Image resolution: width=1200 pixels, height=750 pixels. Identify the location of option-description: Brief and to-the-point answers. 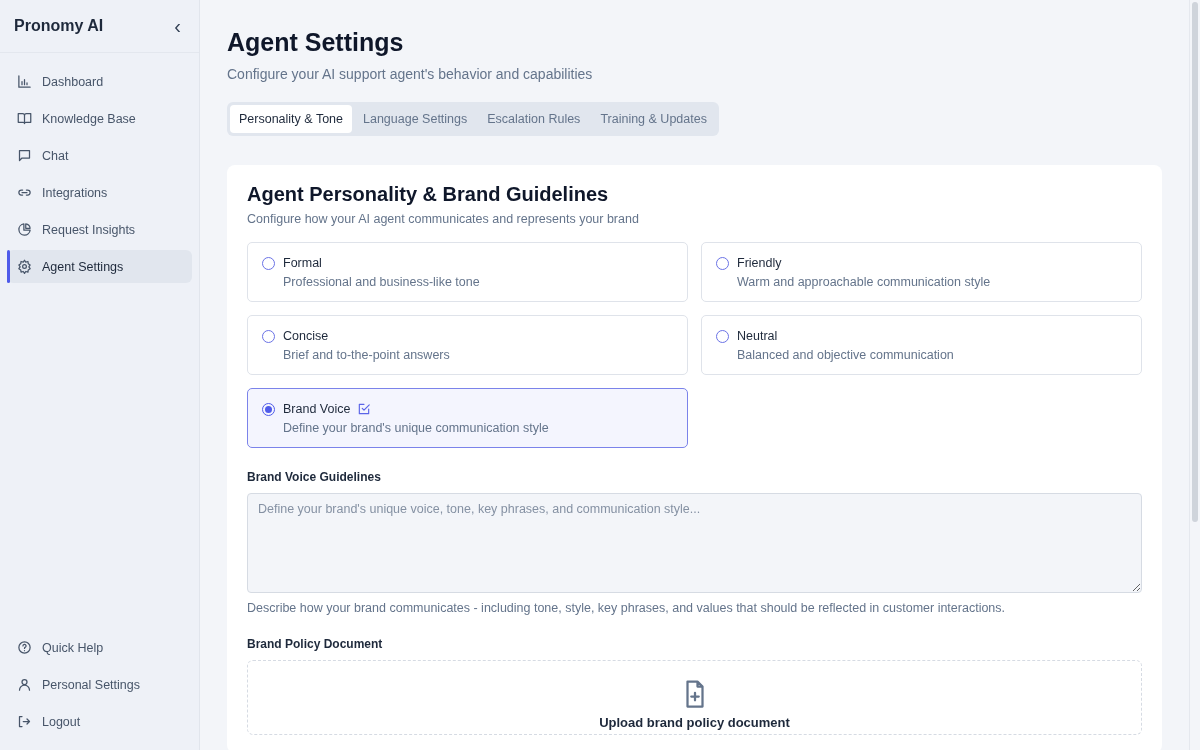
(366, 355).